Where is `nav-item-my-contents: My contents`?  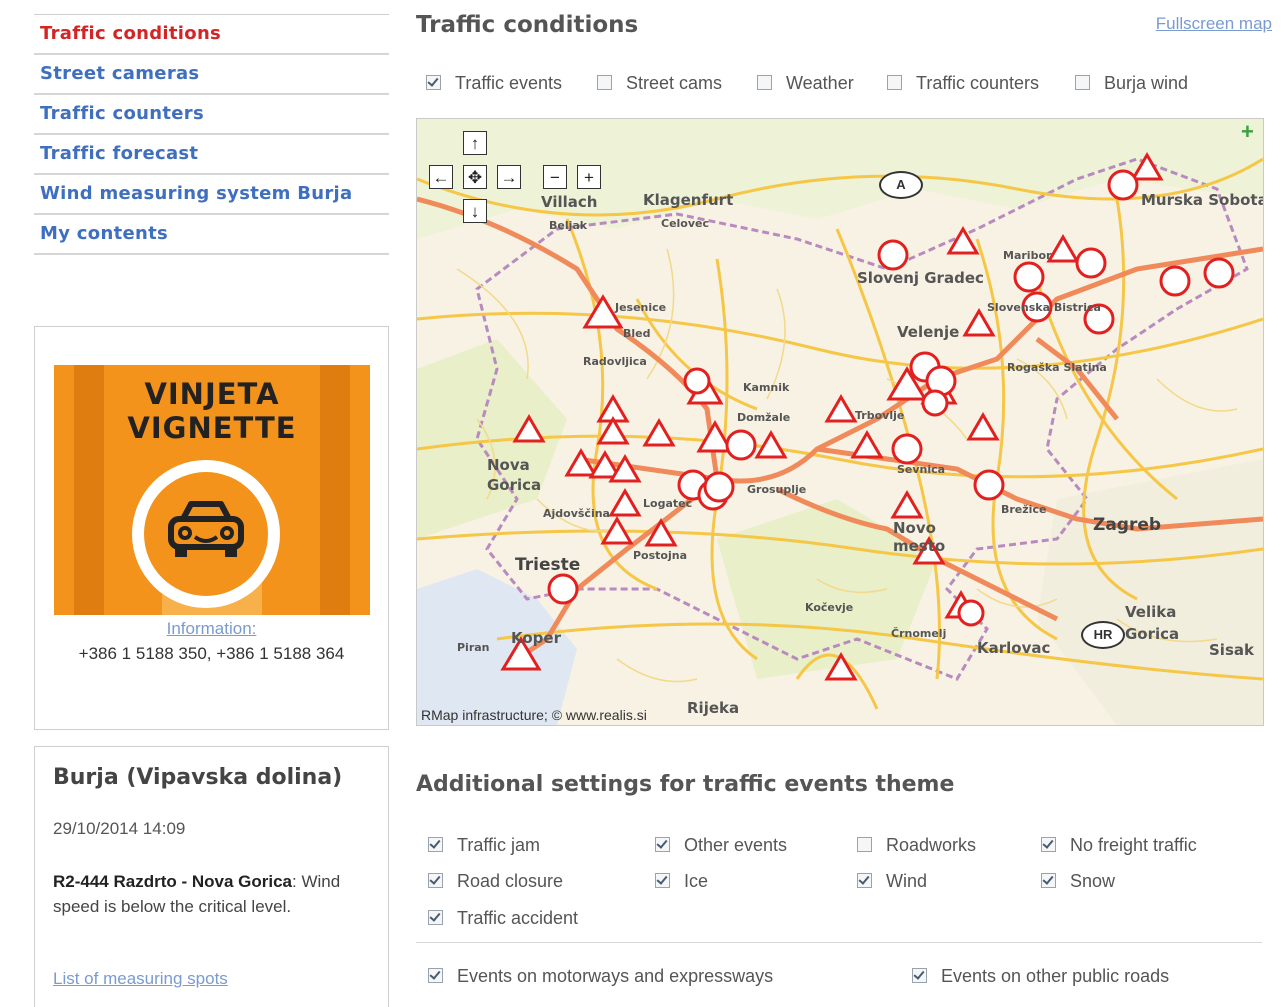 nav-item-my-contents: My contents is located at coordinates (211, 235).